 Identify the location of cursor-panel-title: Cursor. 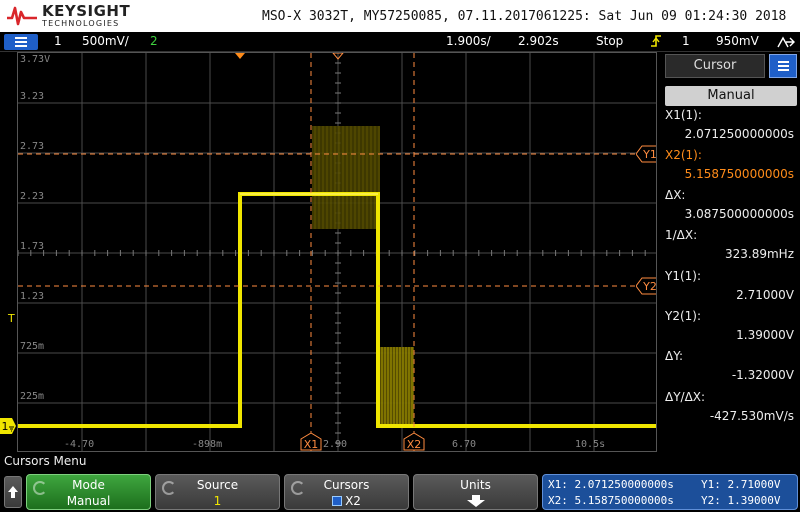
(715, 66).